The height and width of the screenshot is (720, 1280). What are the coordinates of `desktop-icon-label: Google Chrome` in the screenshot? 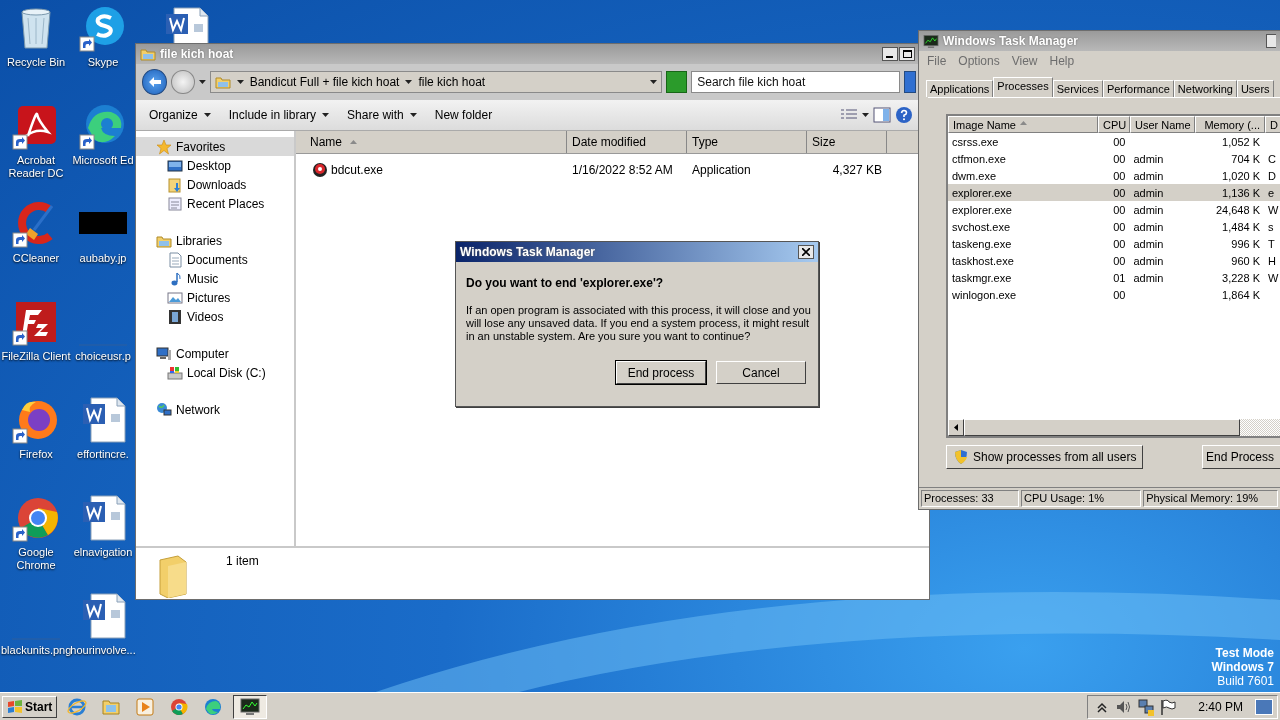 It's located at (36, 559).